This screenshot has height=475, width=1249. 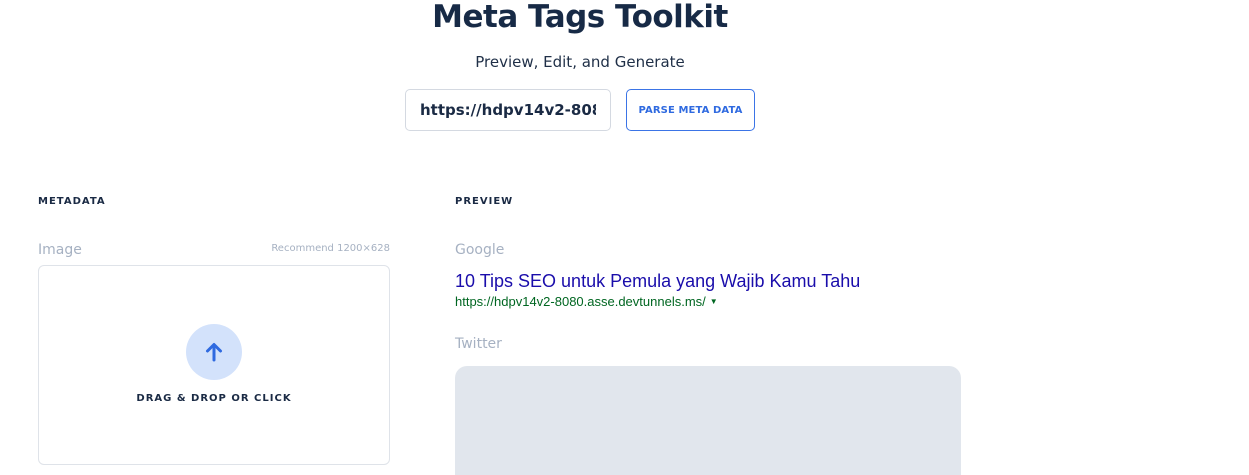 I want to click on metadata-heading: METADATA, so click(x=72, y=201).